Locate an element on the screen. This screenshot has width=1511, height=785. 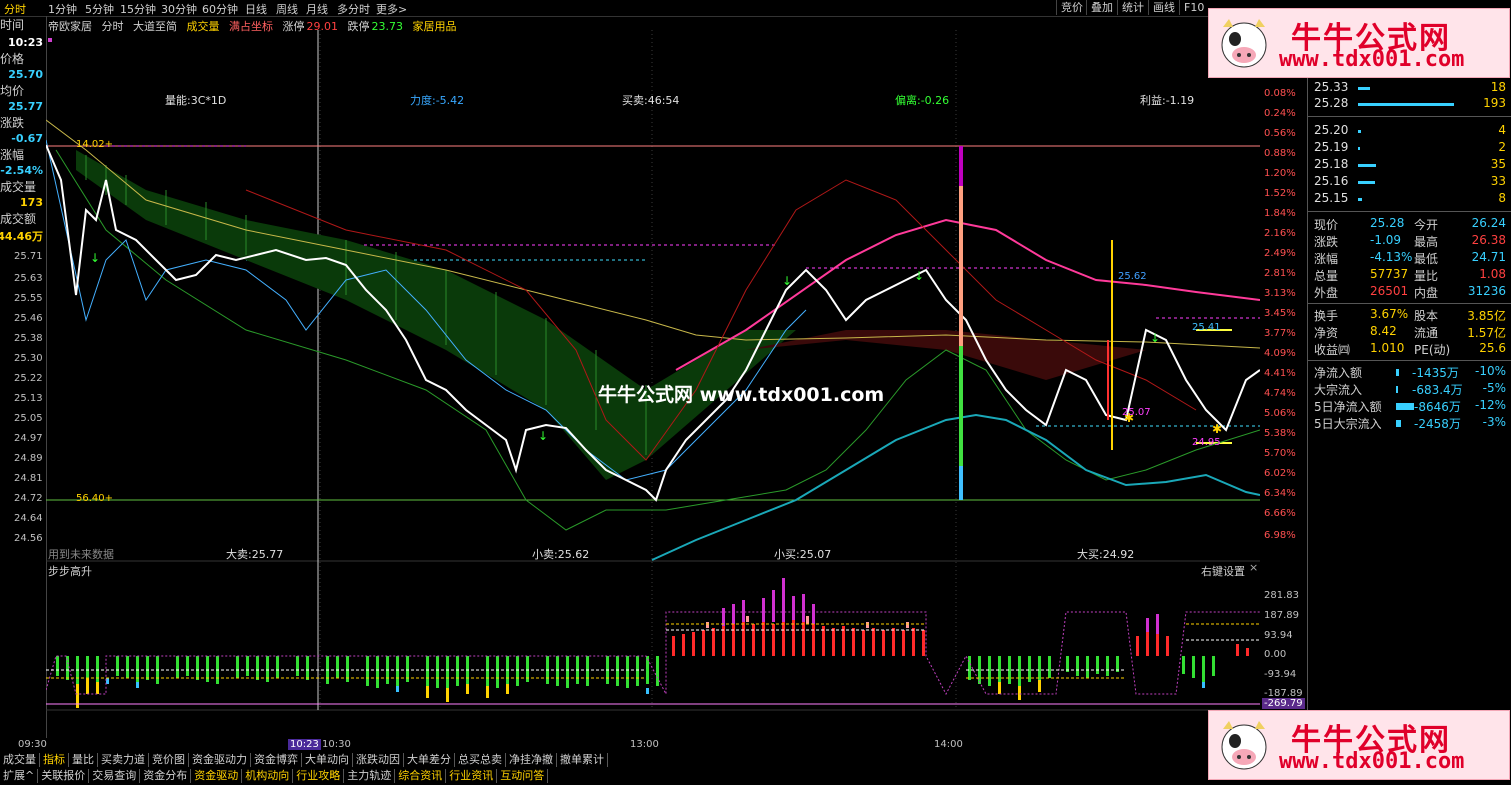
tab-1min: 1分钟 is located at coordinates (62, 9).